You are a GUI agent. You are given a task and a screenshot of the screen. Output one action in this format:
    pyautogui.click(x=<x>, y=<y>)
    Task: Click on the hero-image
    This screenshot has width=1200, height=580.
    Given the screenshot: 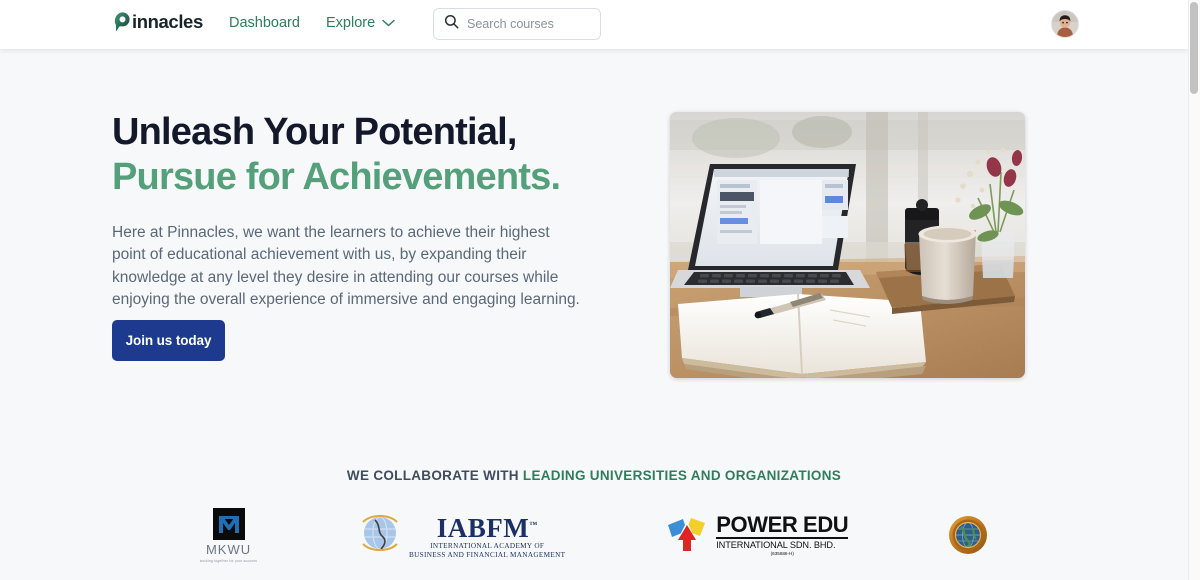 What is the action you would take?
    pyautogui.click(x=847, y=245)
    